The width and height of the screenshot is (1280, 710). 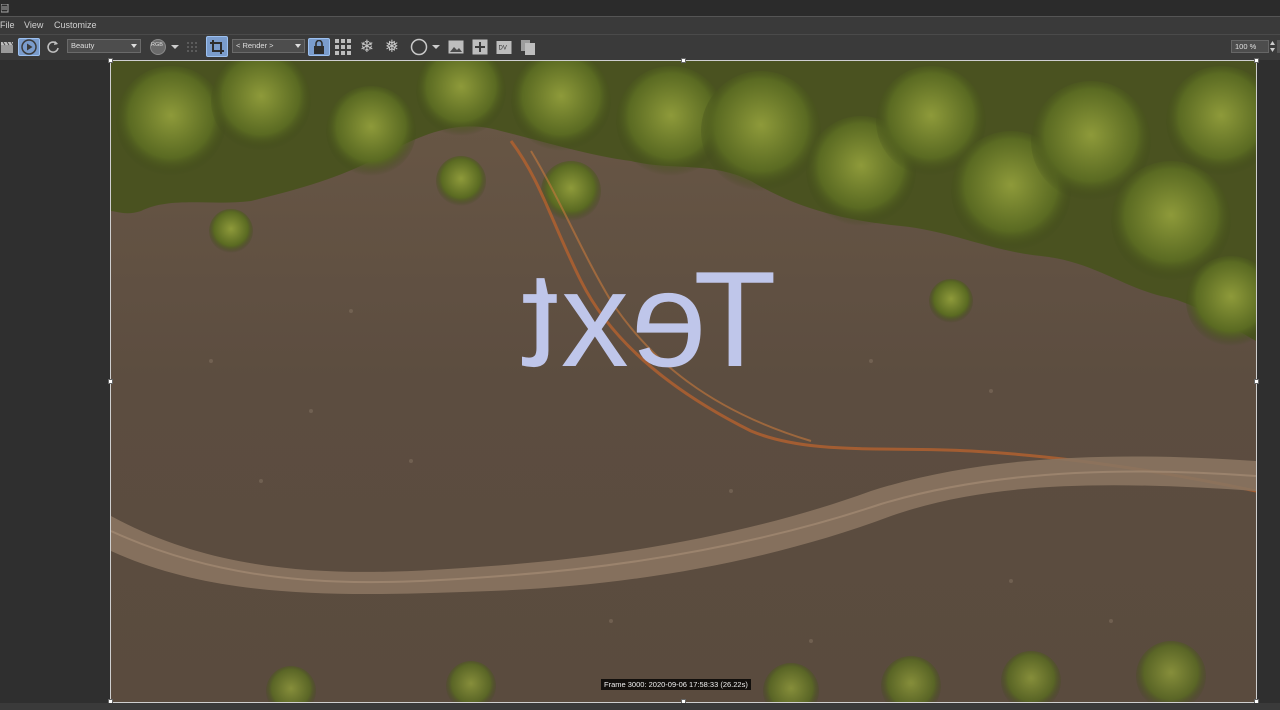 What do you see at coordinates (1256, 381) in the screenshot?
I see `region-handle-right` at bounding box center [1256, 381].